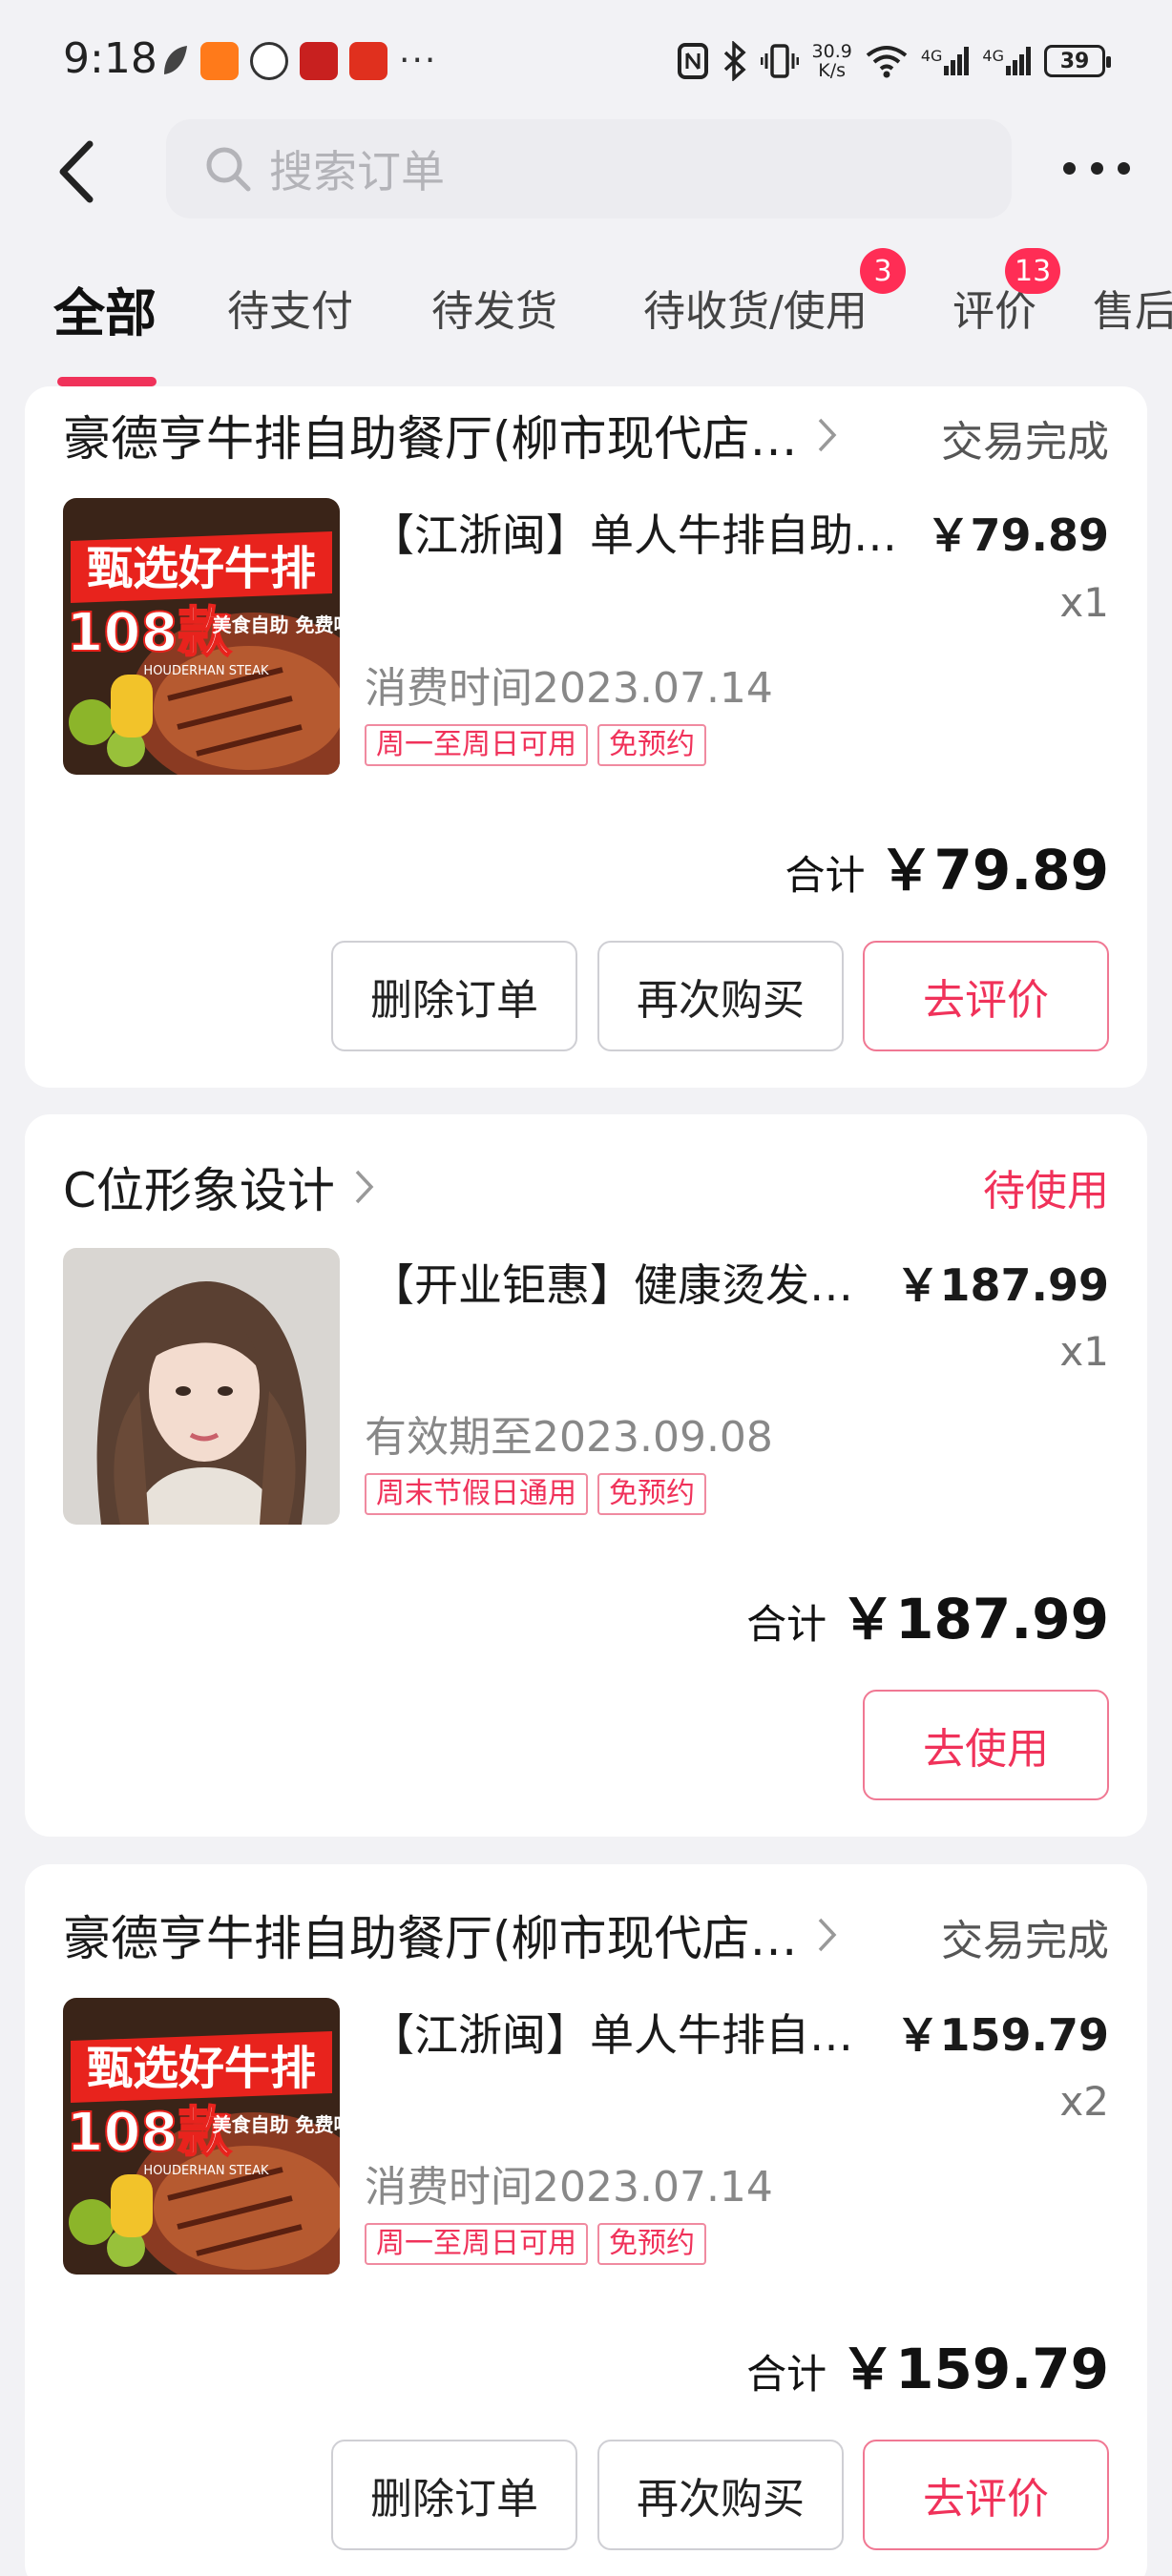 This screenshot has width=1172, height=2576. I want to click on signal-1: 4G, so click(946, 61).